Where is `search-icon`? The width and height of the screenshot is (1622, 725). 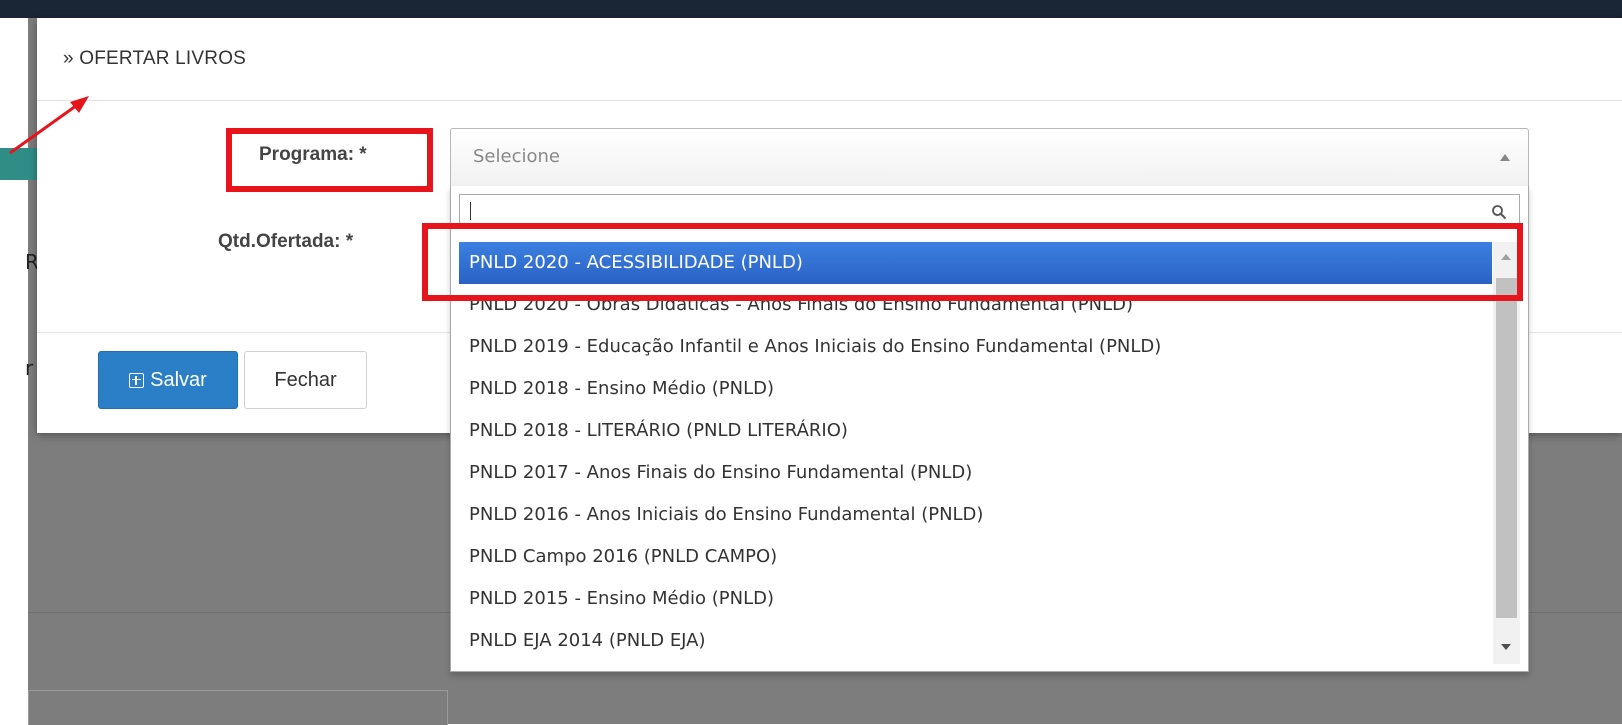 search-icon is located at coordinates (1499, 212).